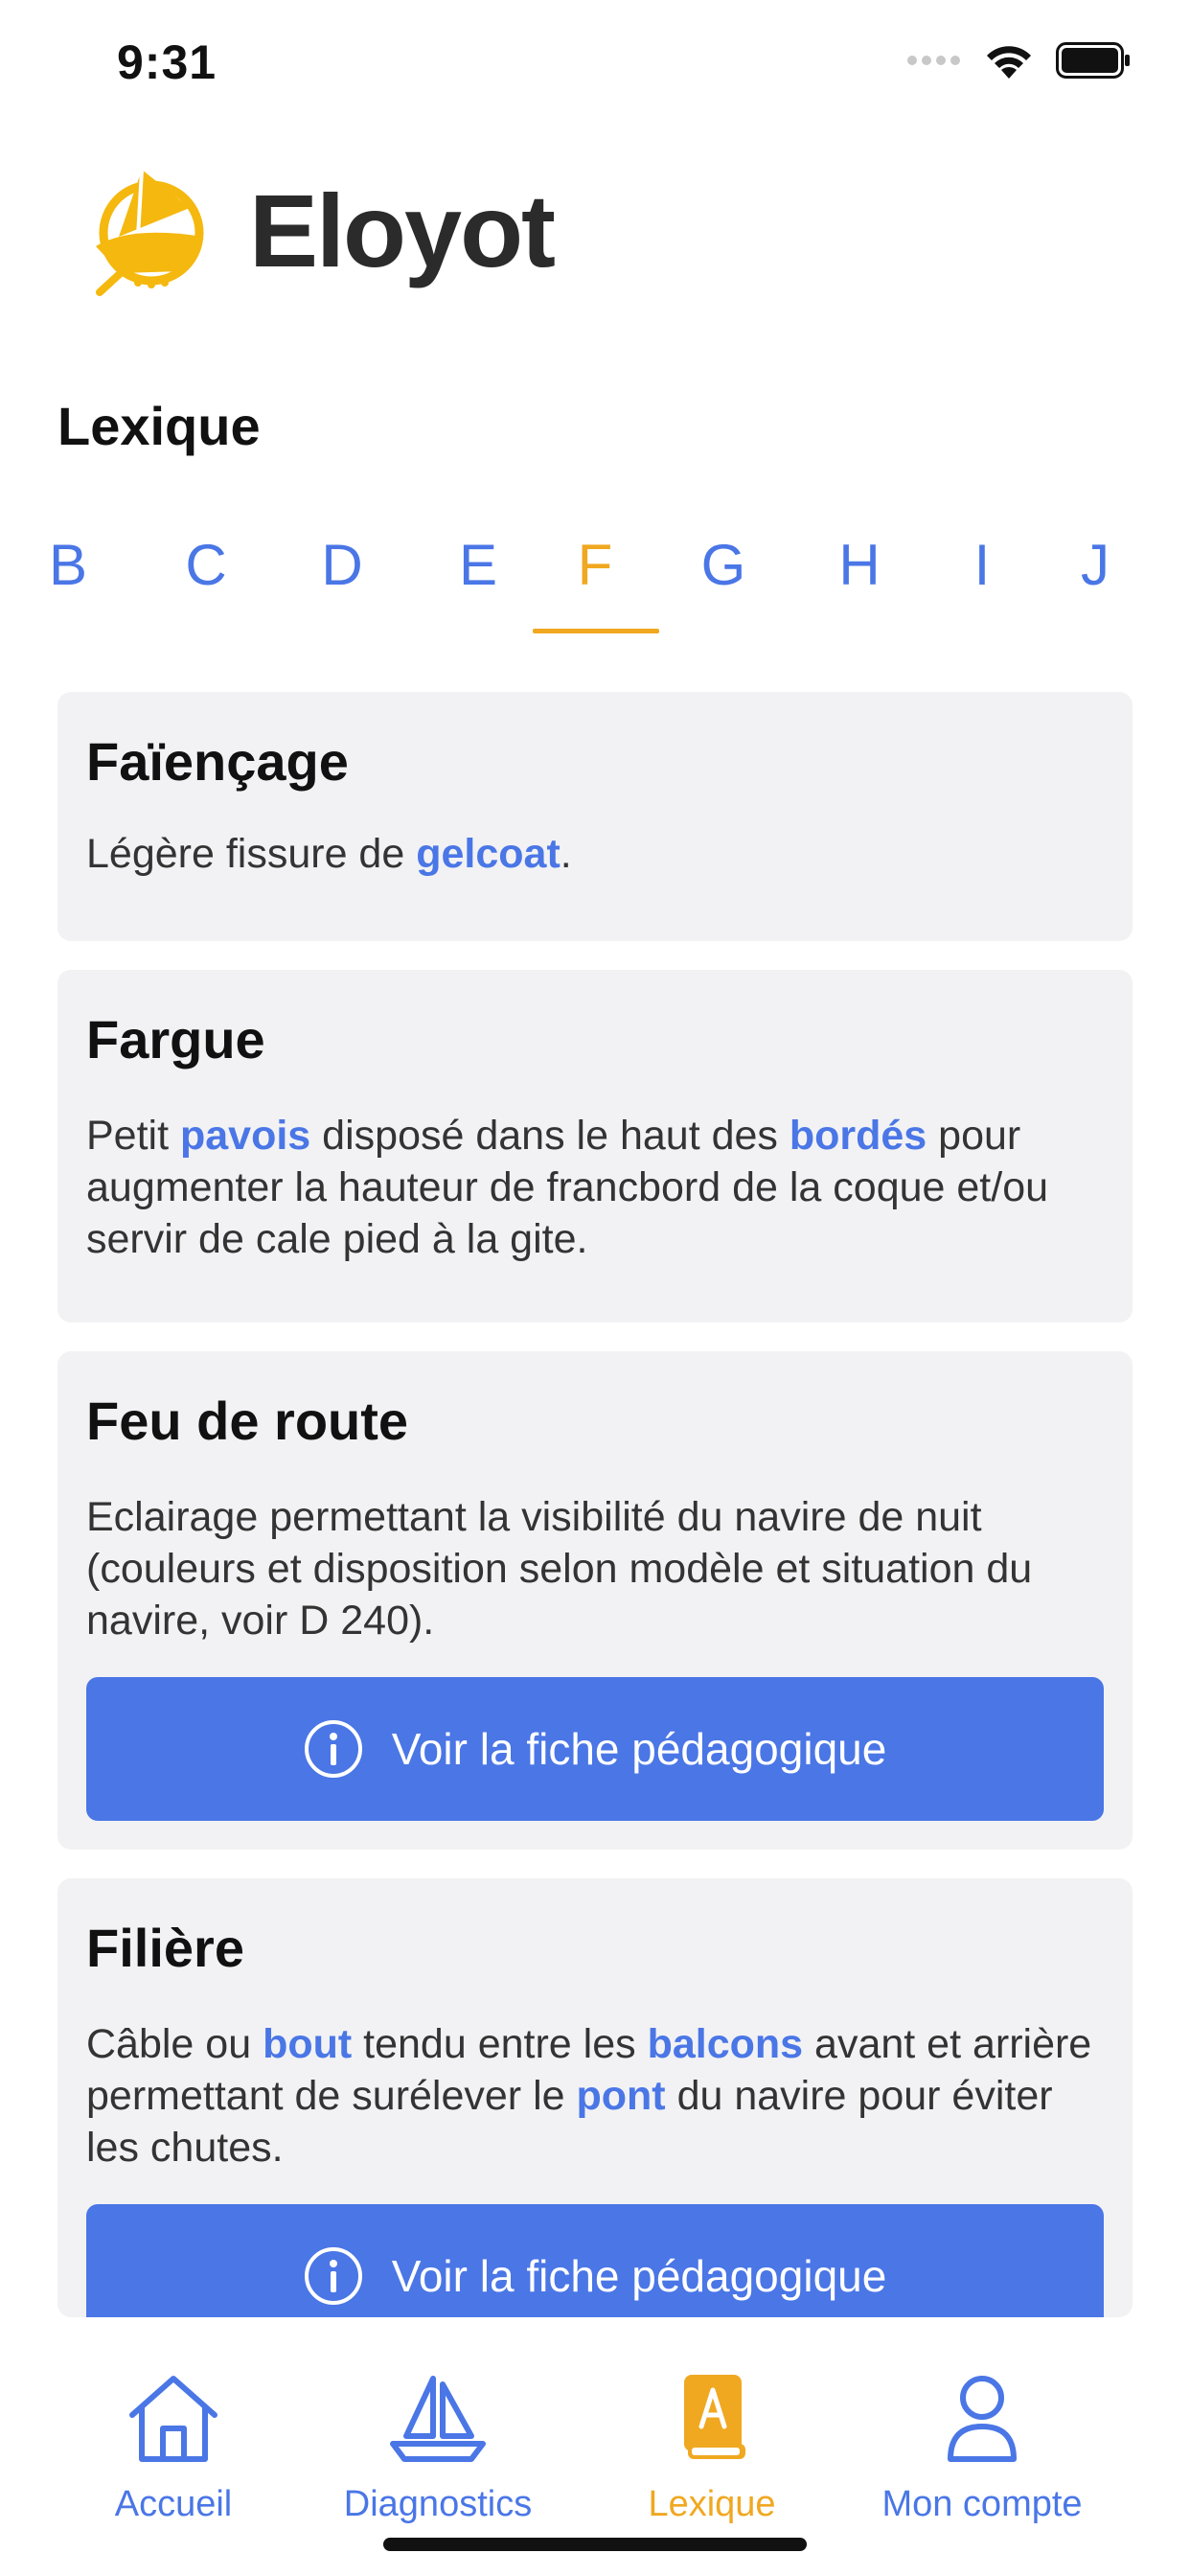 The image size is (1190, 2576). I want to click on wifi-icon, so click(1009, 63).